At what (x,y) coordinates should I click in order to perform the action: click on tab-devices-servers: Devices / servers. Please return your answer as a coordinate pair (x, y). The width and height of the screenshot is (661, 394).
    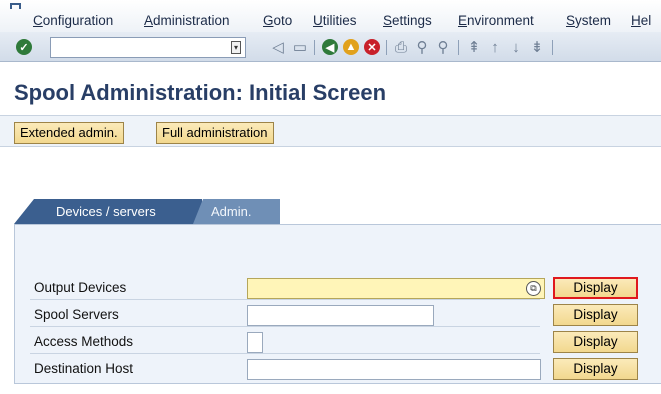
    Looking at the image, I should click on (108, 211).